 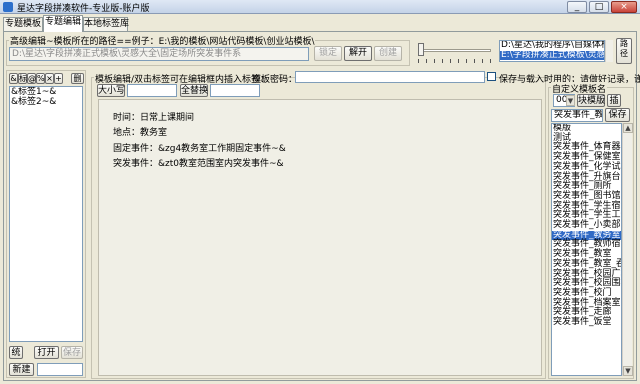 What do you see at coordinates (591, 100) in the screenshot?
I see `block-template-button: 块模版` at bounding box center [591, 100].